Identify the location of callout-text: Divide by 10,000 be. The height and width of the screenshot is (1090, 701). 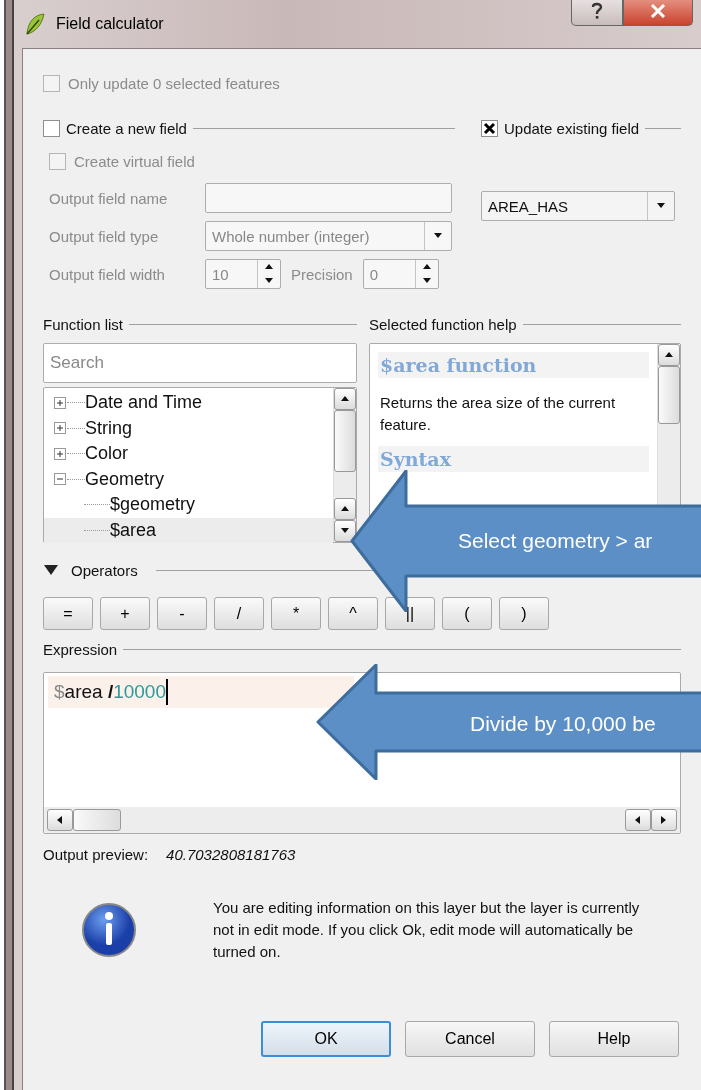
(563, 724).